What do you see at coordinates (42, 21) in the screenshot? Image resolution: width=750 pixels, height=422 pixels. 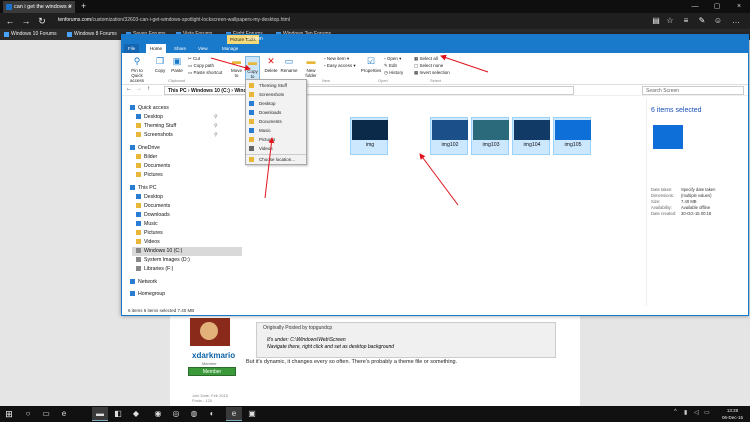 I see `refresh-icon: ↻` at bounding box center [42, 21].